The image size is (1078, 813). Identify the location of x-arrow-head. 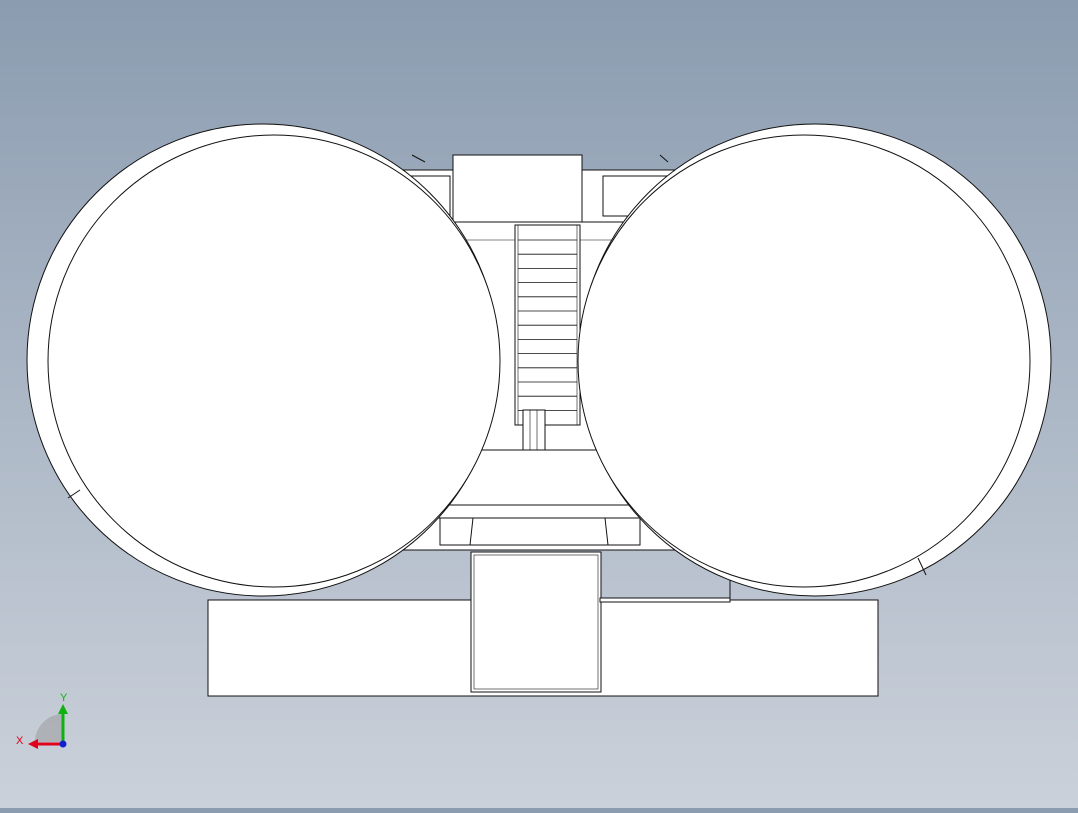
(33, 744).